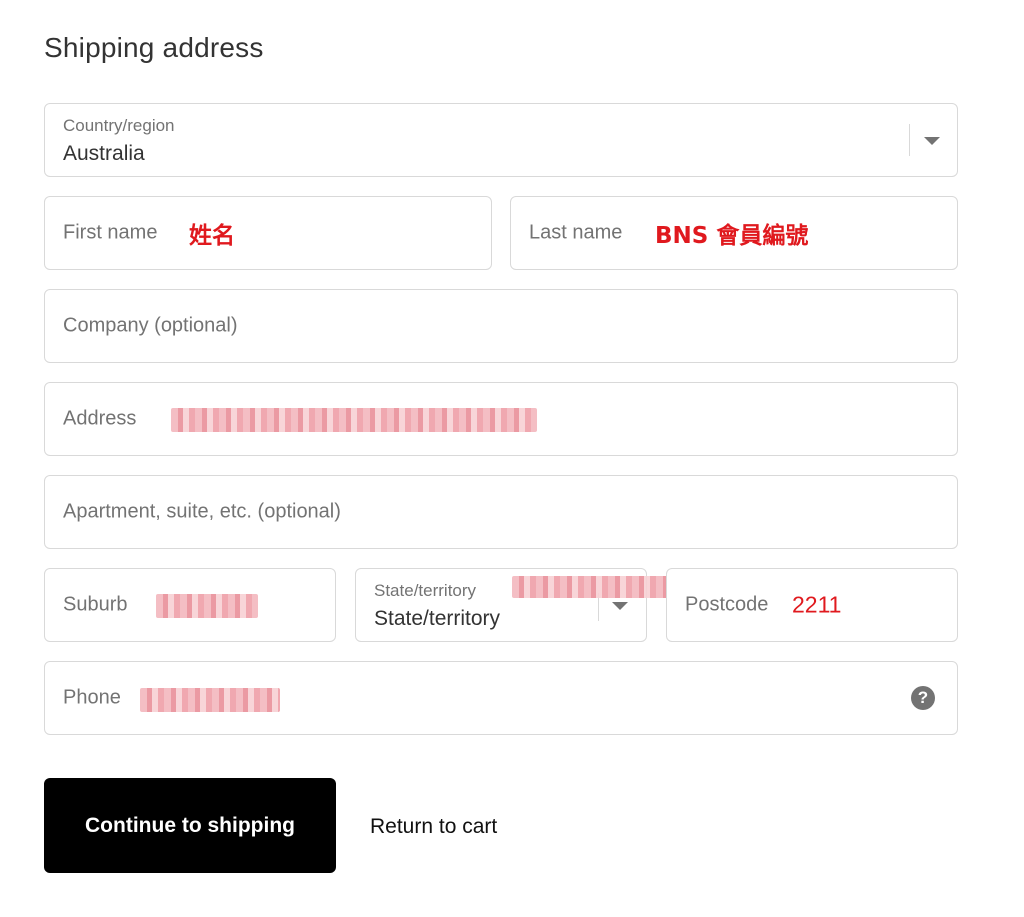 This screenshot has height=917, width=1024. I want to click on first-name-field: First name 姓名, so click(268, 233).